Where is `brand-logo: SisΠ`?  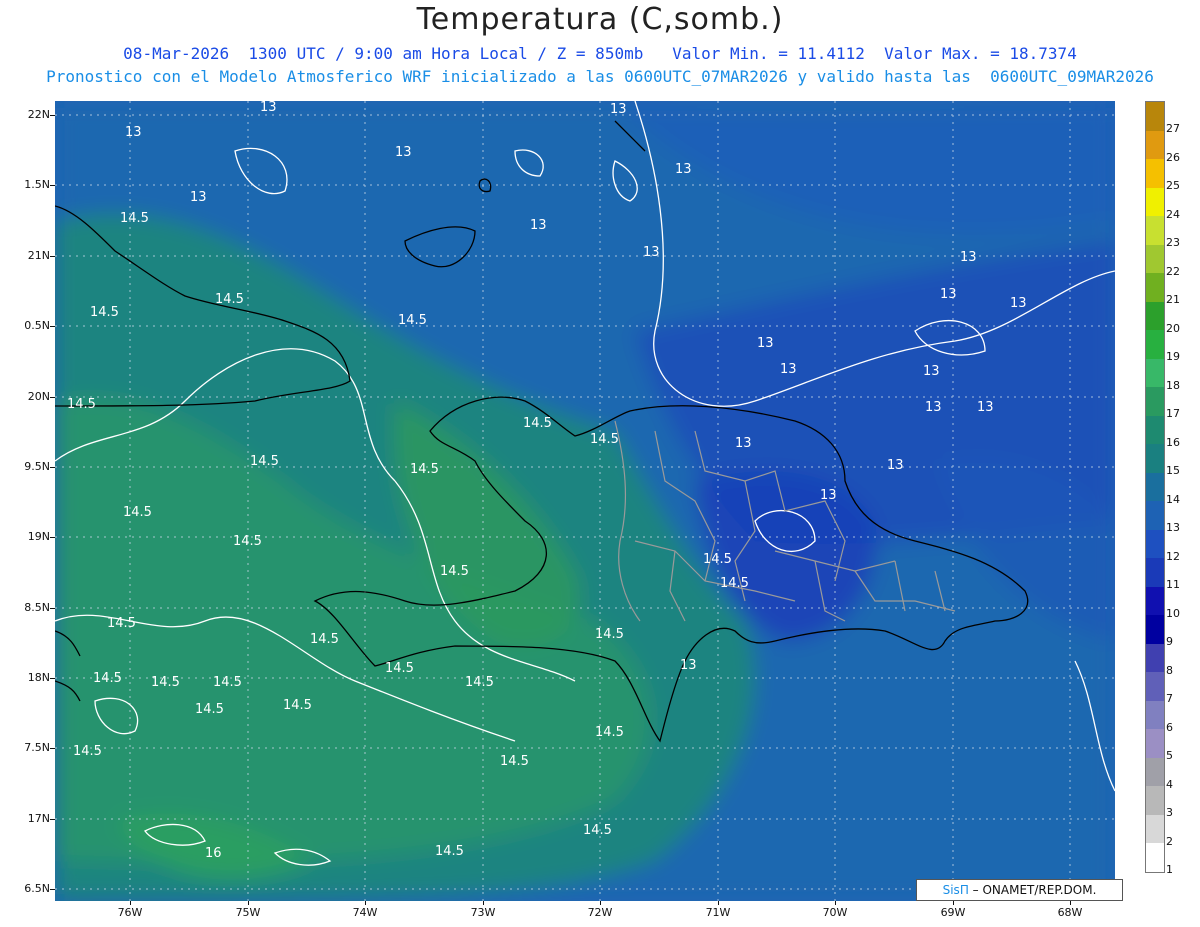
brand-logo: SisΠ is located at coordinates (955, 890).